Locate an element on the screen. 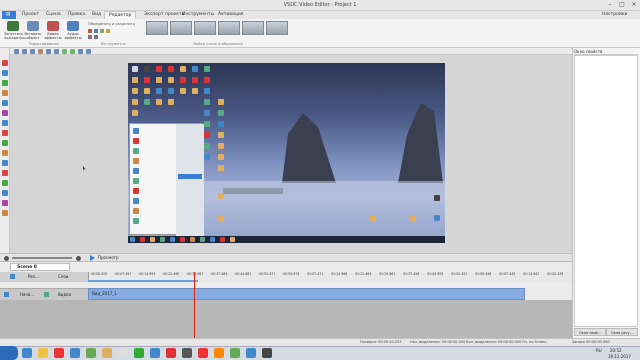 This screenshot has height=360, width=640. audio-icon is located at coordinates (46, 294).